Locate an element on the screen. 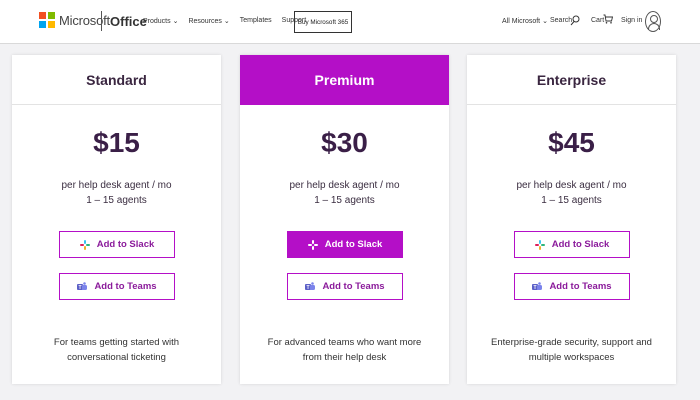 Image resolution: width=700 pixels, height=400 pixels. account-icon is located at coordinates (653, 21).